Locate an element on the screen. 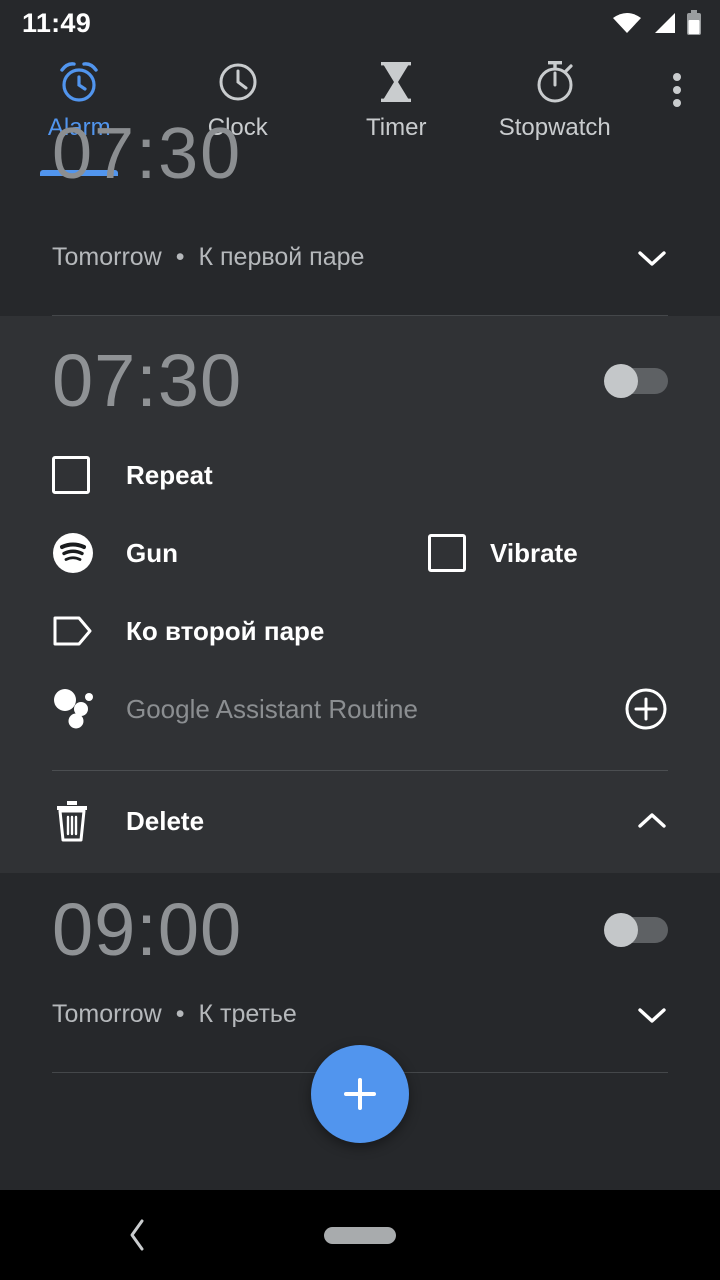  alarm-third-toggle is located at coordinates (636, 930).